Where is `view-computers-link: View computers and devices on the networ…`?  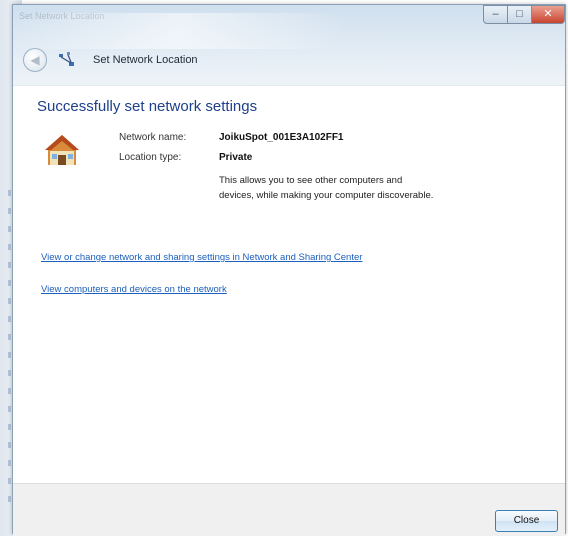 view-computers-link: View computers and devices on the networ… is located at coordinates (134, 289).